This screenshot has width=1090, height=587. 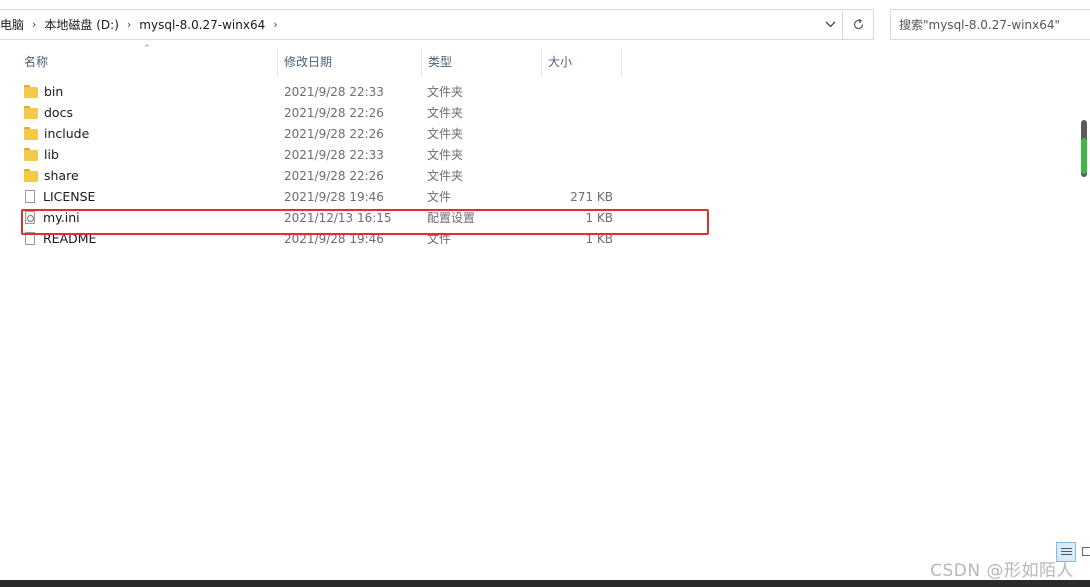 I want to click on file-row-share: share 2021/9/28 22:26 文件夹, so click(x=320, y=175).